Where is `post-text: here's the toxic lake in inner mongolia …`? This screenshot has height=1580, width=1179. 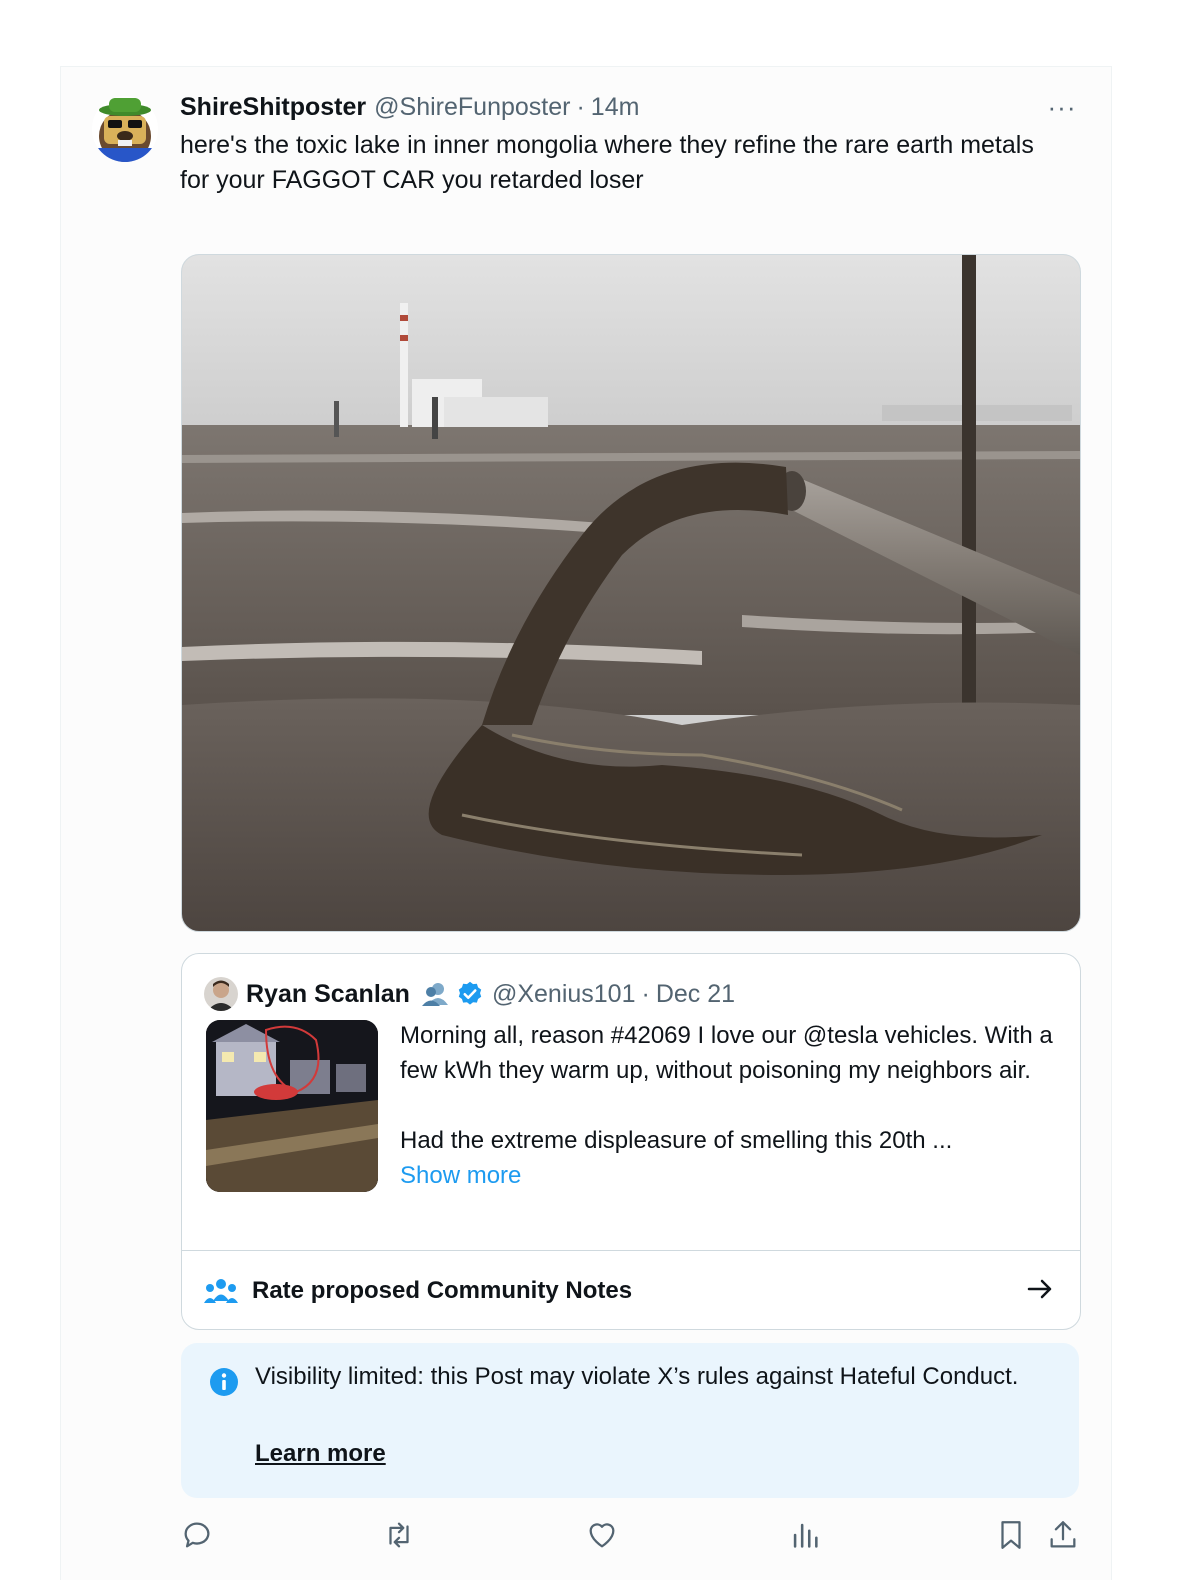
post-text: here's the toxic lake in inner mongolia … is located at coordinates (607, 162).